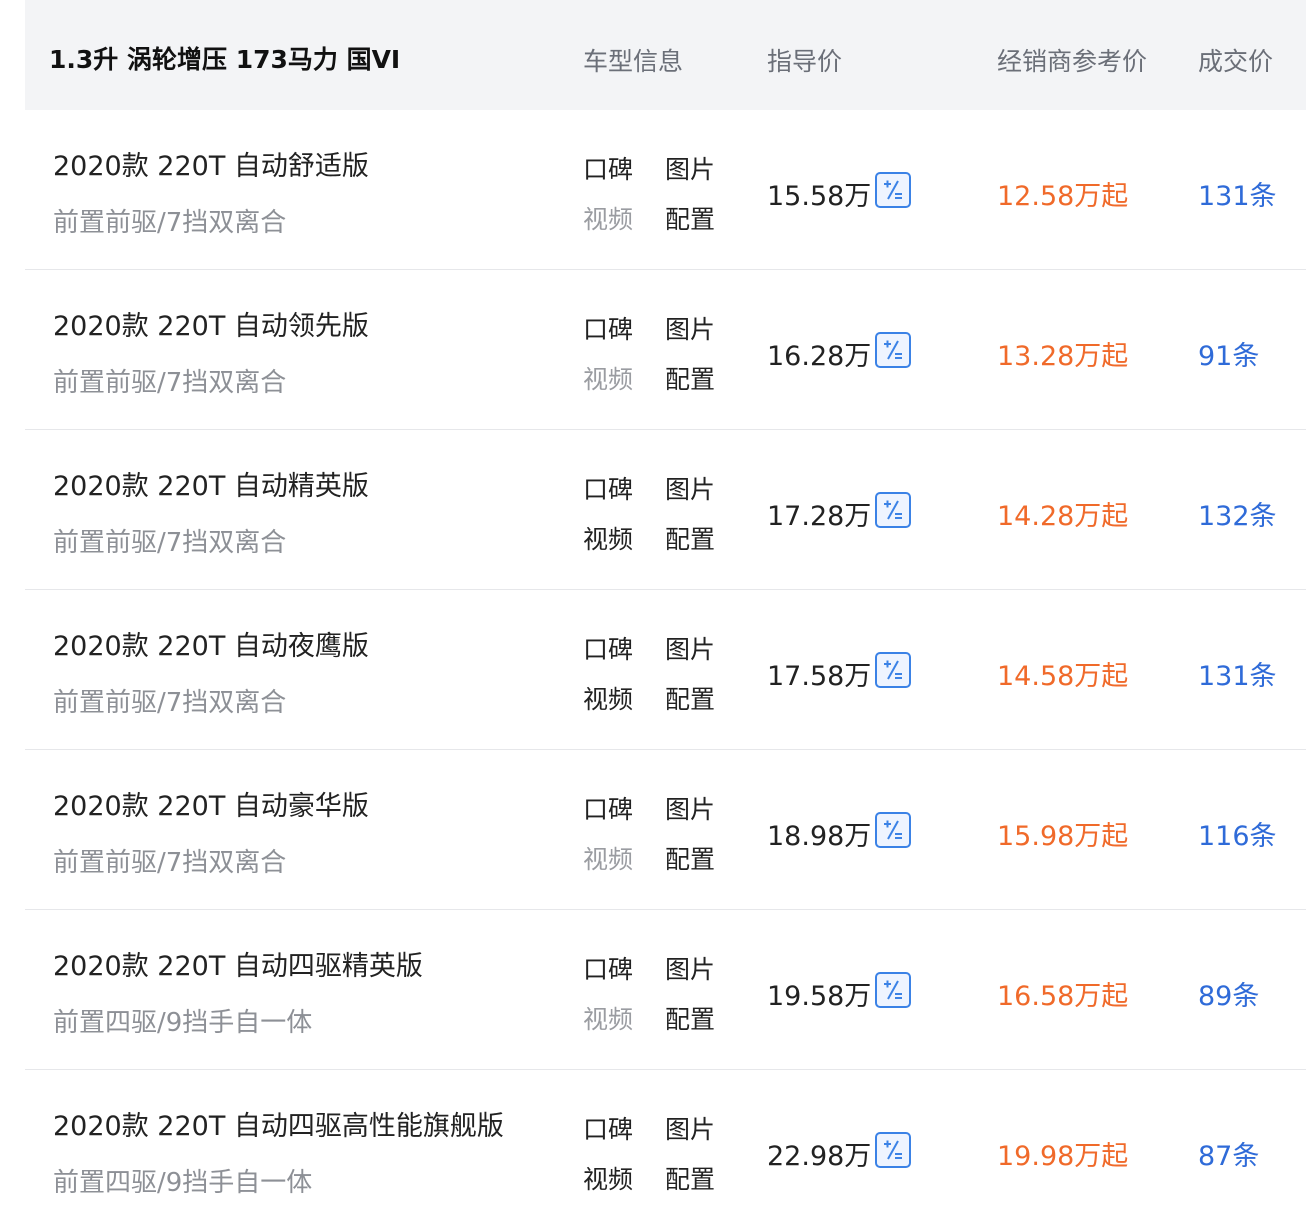 This screenshot has width=1306, height=1216. I want to click on deal-count-link: 132条, so click(1237, 513).